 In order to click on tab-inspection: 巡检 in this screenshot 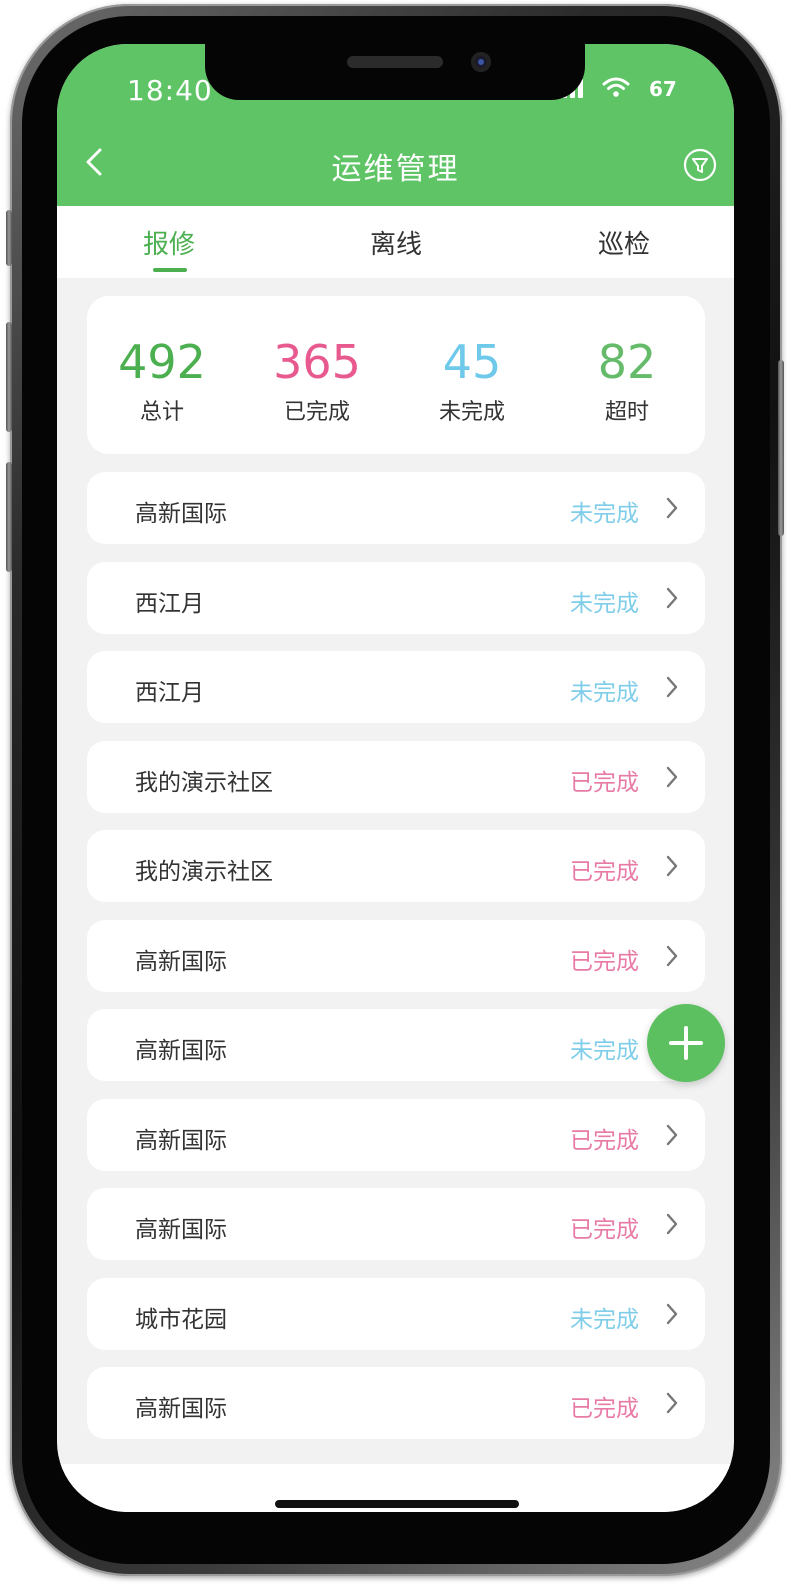, I will do `click(624, 242)`.